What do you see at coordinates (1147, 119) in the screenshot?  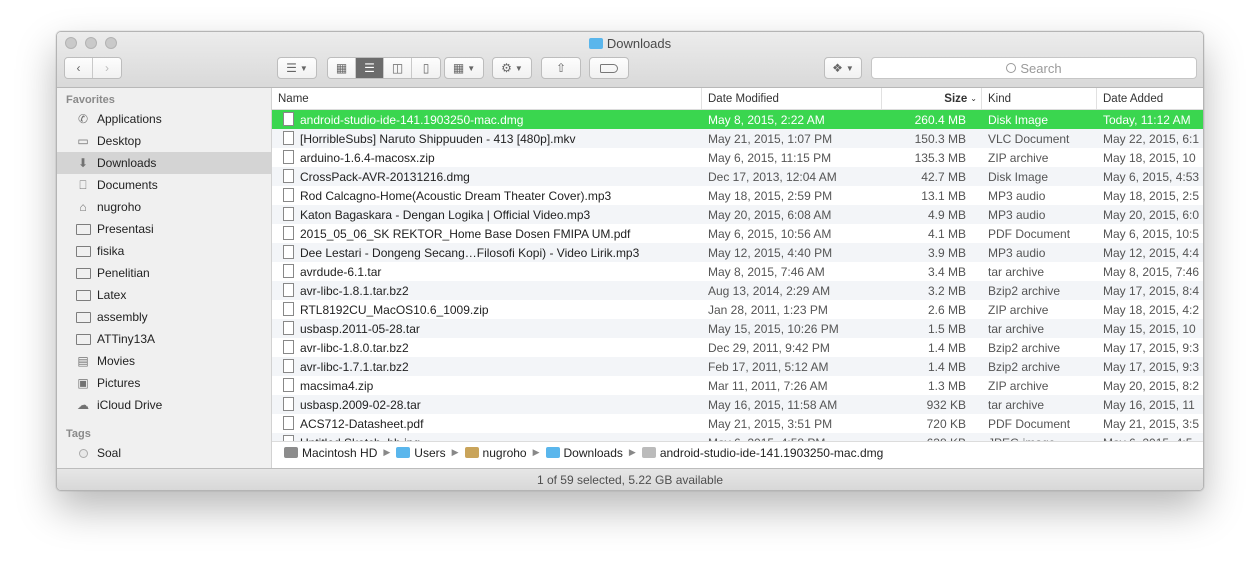 I see `file-date-added: Today, 11:12 AM` at bounding box center [1147, 119].